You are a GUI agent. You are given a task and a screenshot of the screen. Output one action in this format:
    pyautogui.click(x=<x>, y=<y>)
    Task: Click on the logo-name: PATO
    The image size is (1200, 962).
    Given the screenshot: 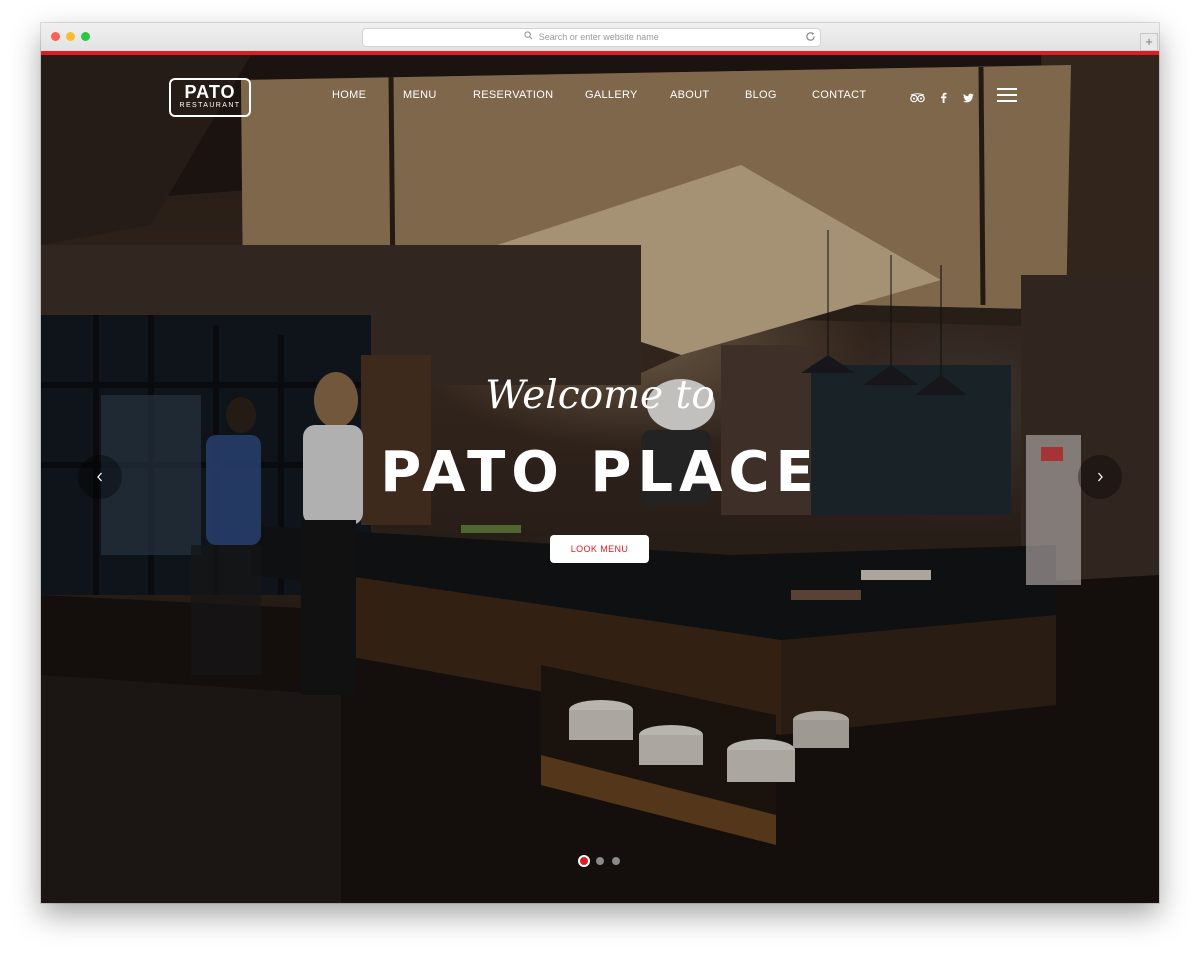 What is the action you would take?
    pyautogui.click(x=210, y=92)
    